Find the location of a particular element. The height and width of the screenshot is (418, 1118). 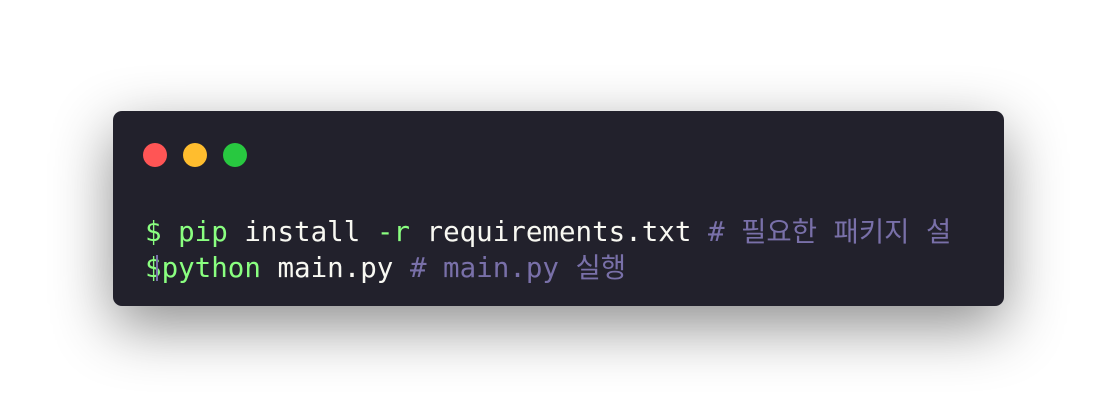

command: python is located at coordinates (211, 268).